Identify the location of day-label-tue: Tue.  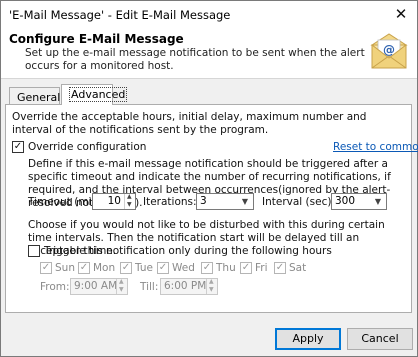
(144, 268).